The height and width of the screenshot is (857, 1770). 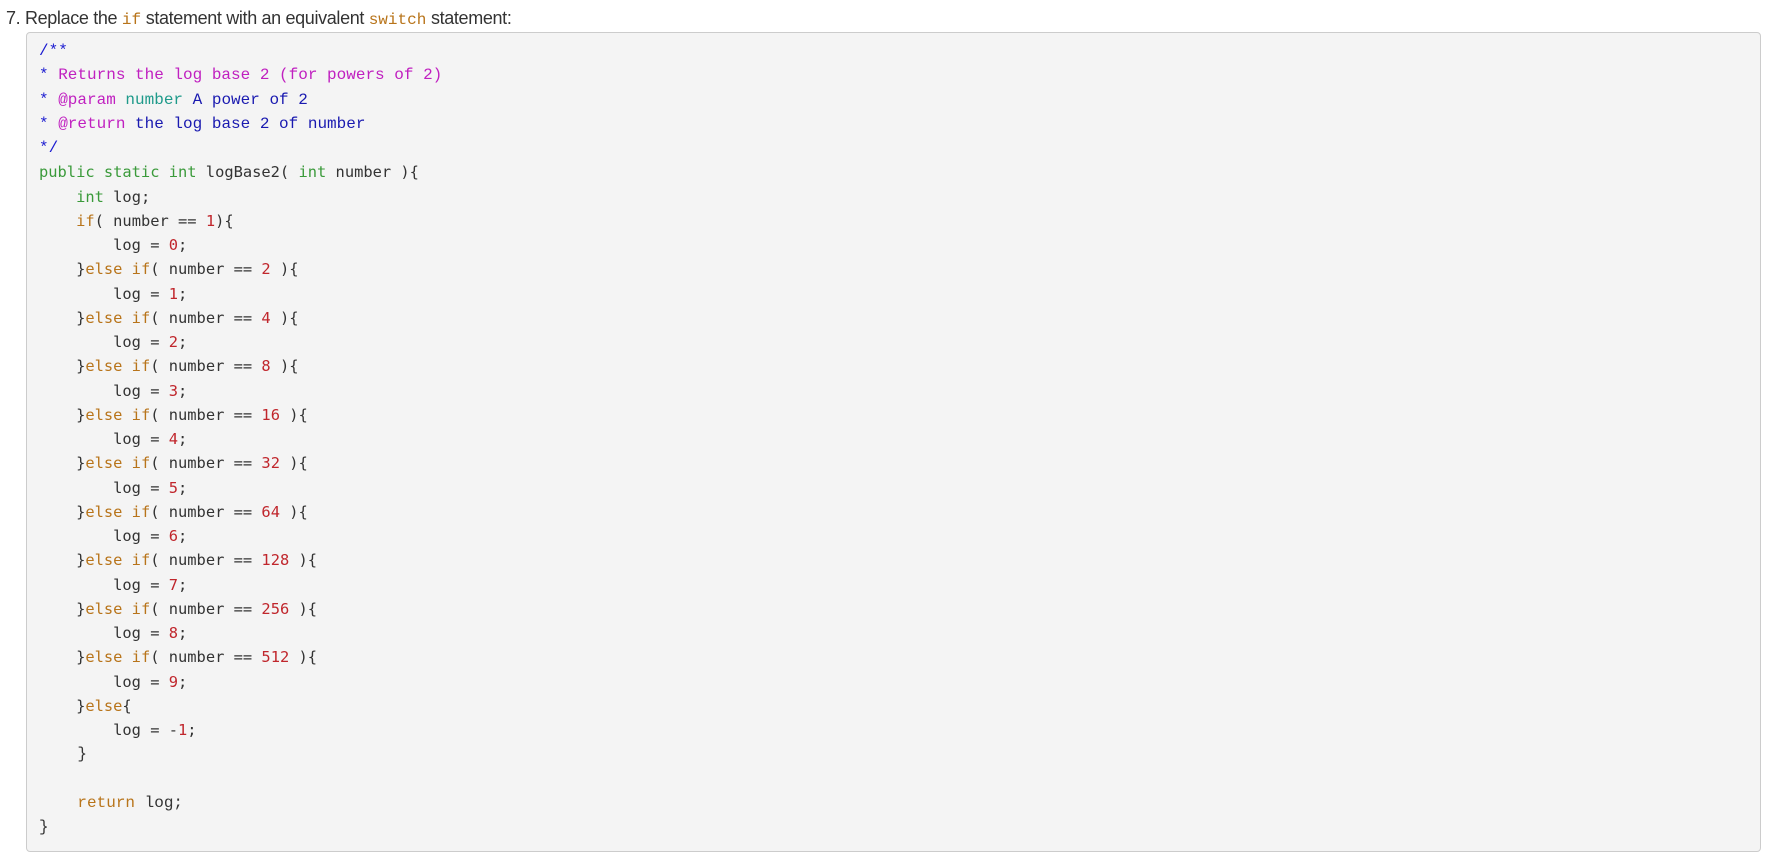 What do you see at coordinates (270, 414) in the screenshot?
I see `number-literal-token: 16` at bounding box center [270, 414].